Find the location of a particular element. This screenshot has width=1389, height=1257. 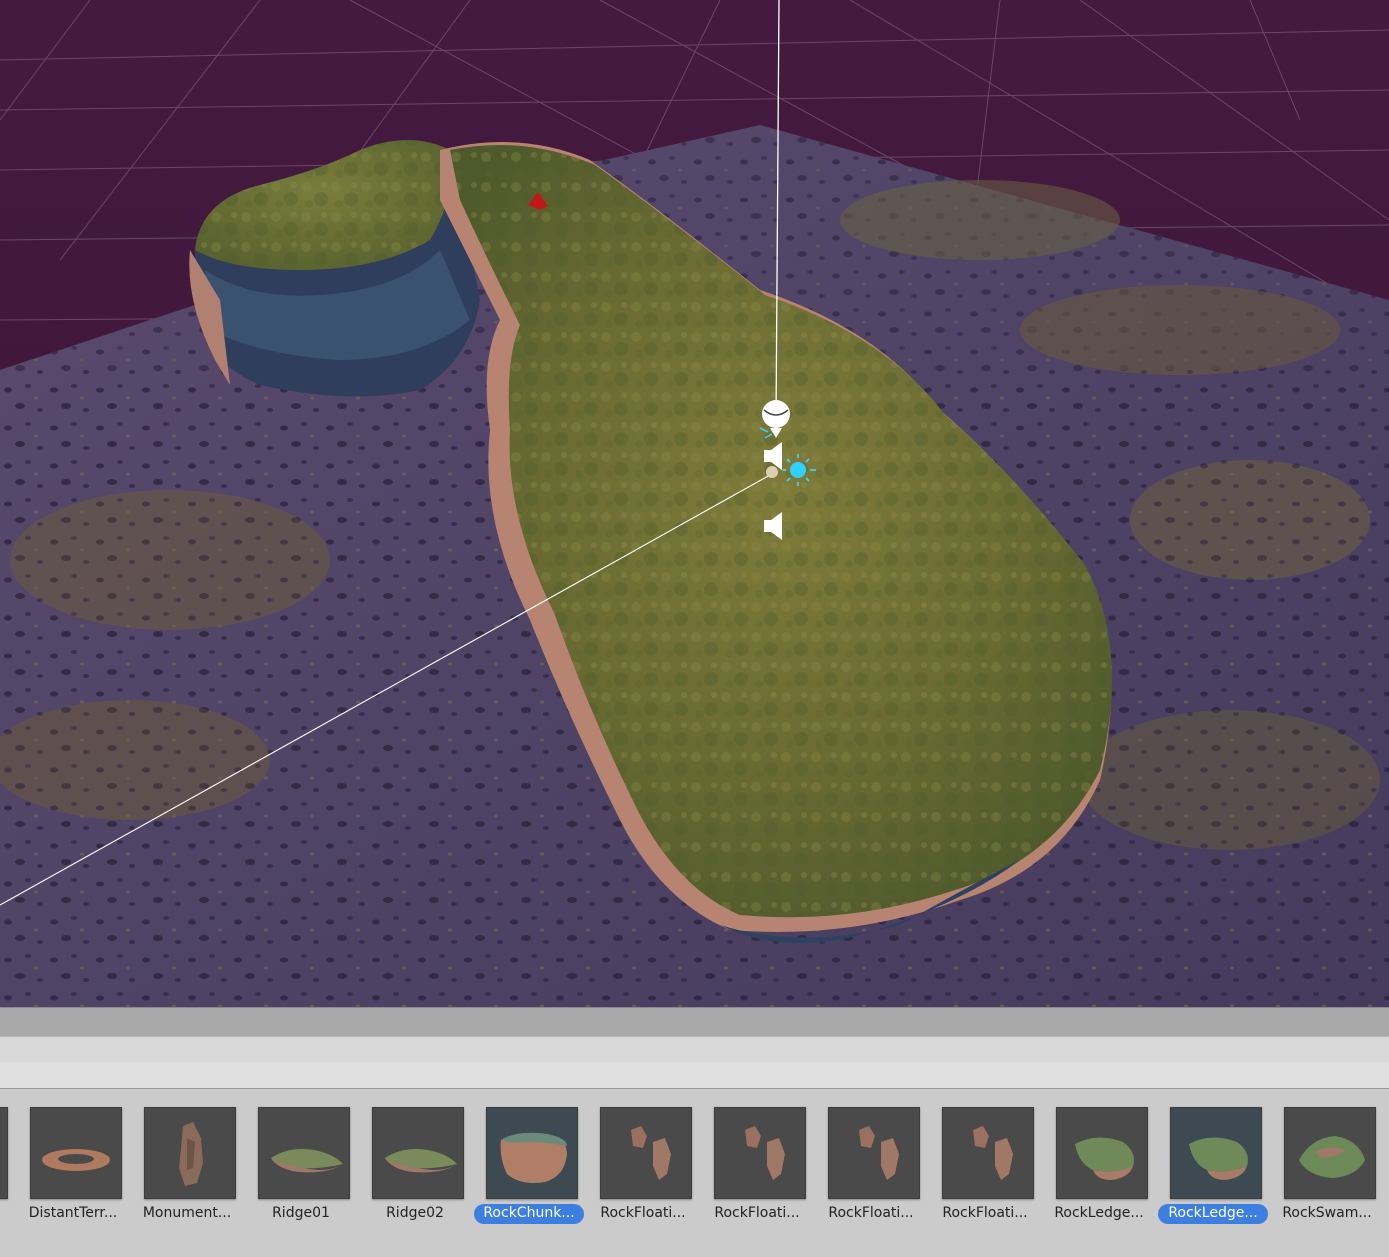

panel-divider is located at coordinates (694, 1022).